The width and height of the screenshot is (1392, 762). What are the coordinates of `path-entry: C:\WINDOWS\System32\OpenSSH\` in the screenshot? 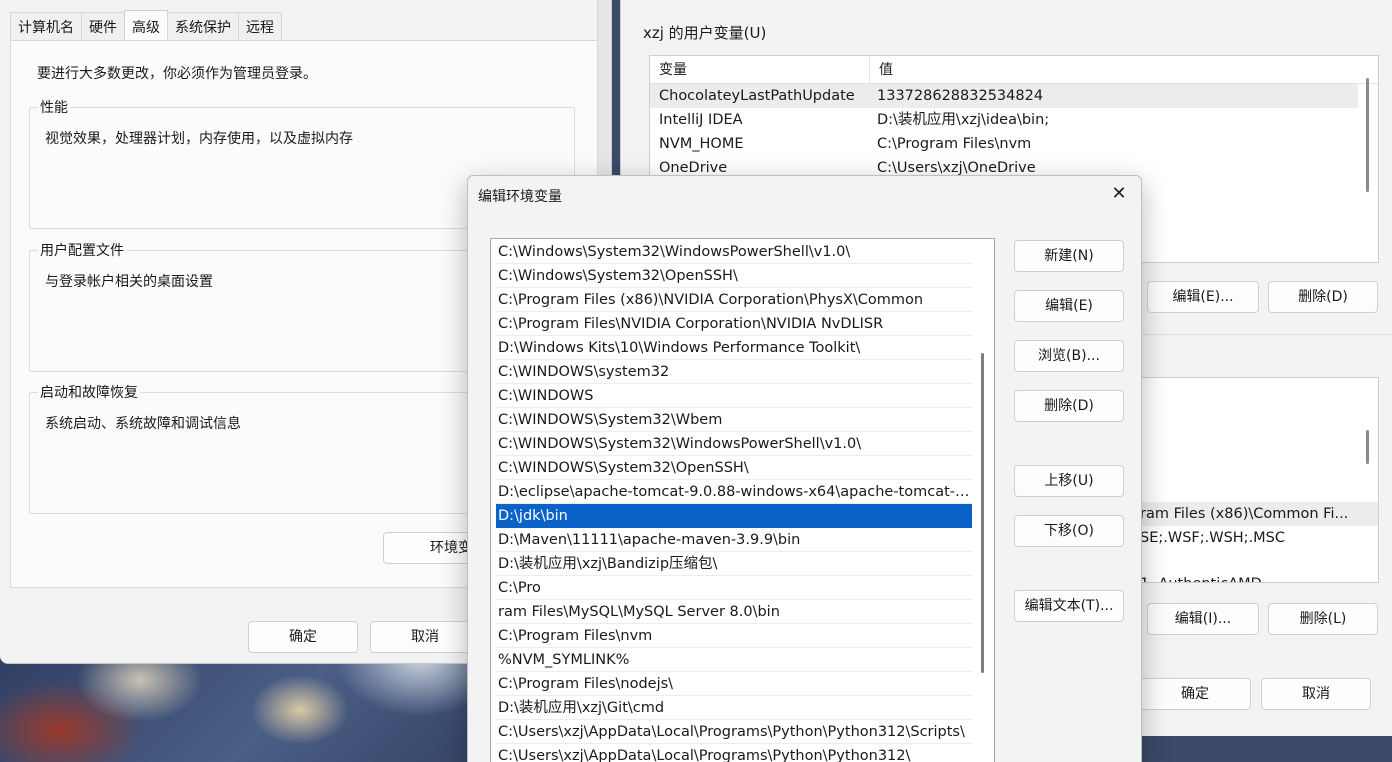 It's located at (734, 468).